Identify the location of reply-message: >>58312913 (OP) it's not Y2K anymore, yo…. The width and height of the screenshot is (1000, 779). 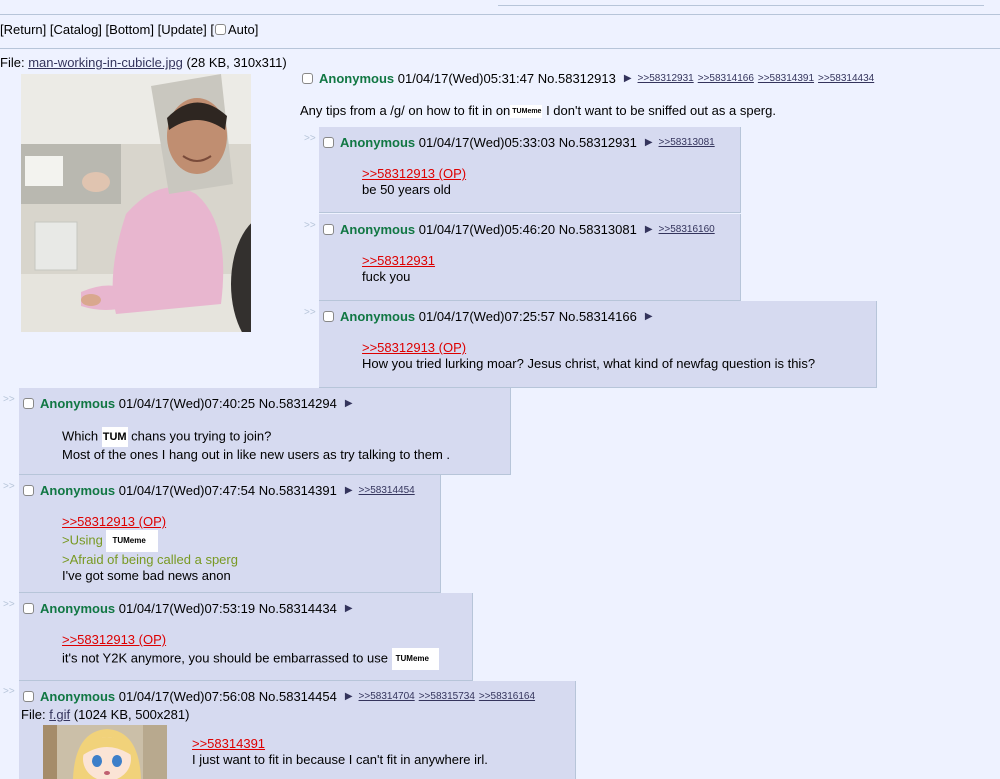
(250, 651).